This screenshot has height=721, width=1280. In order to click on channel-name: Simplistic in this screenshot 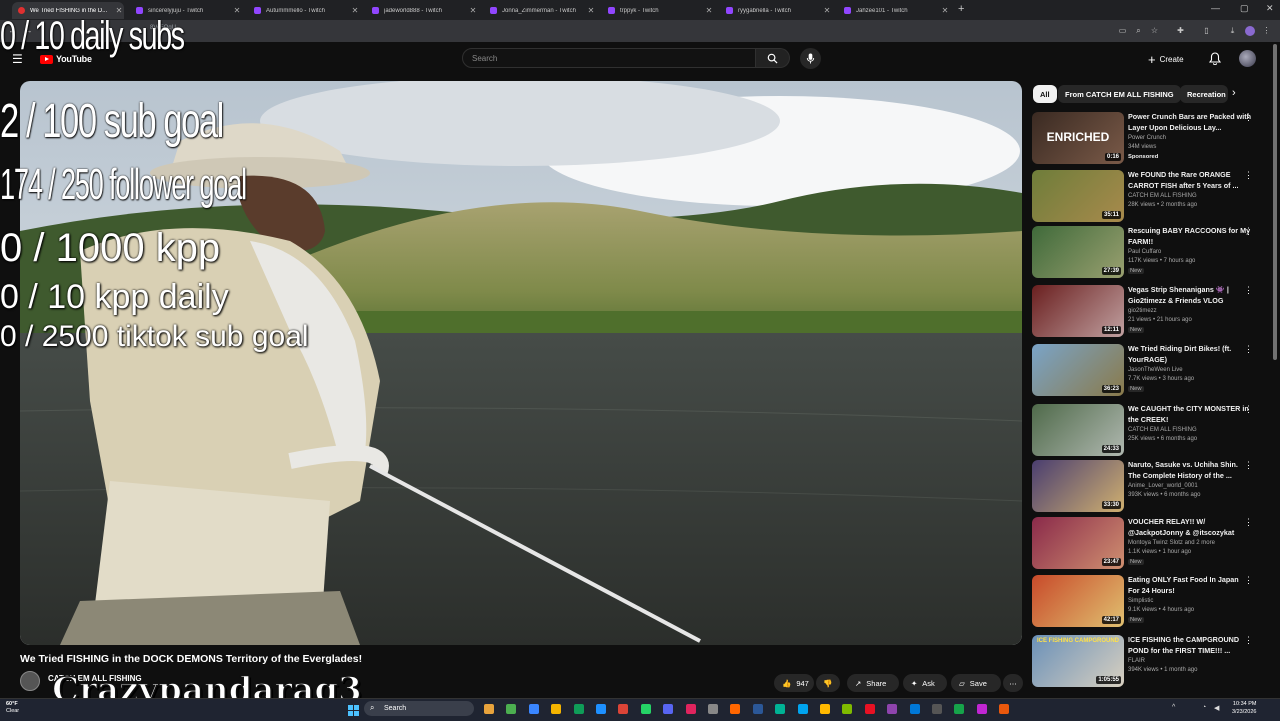, I will do `click(1140, 601)`.